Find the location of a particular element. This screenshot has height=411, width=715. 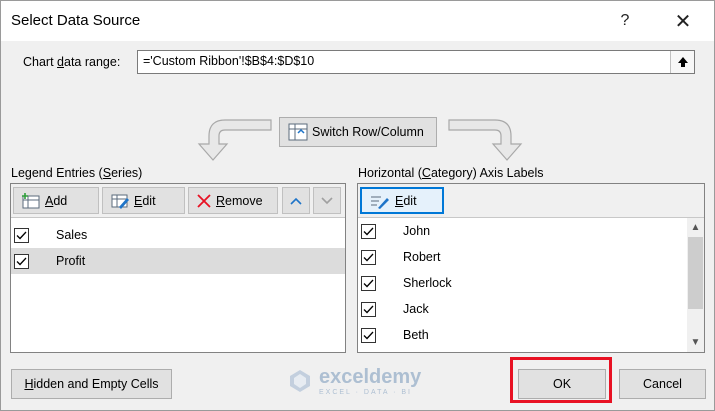

move-down-button is located at coordinates (327, 200).